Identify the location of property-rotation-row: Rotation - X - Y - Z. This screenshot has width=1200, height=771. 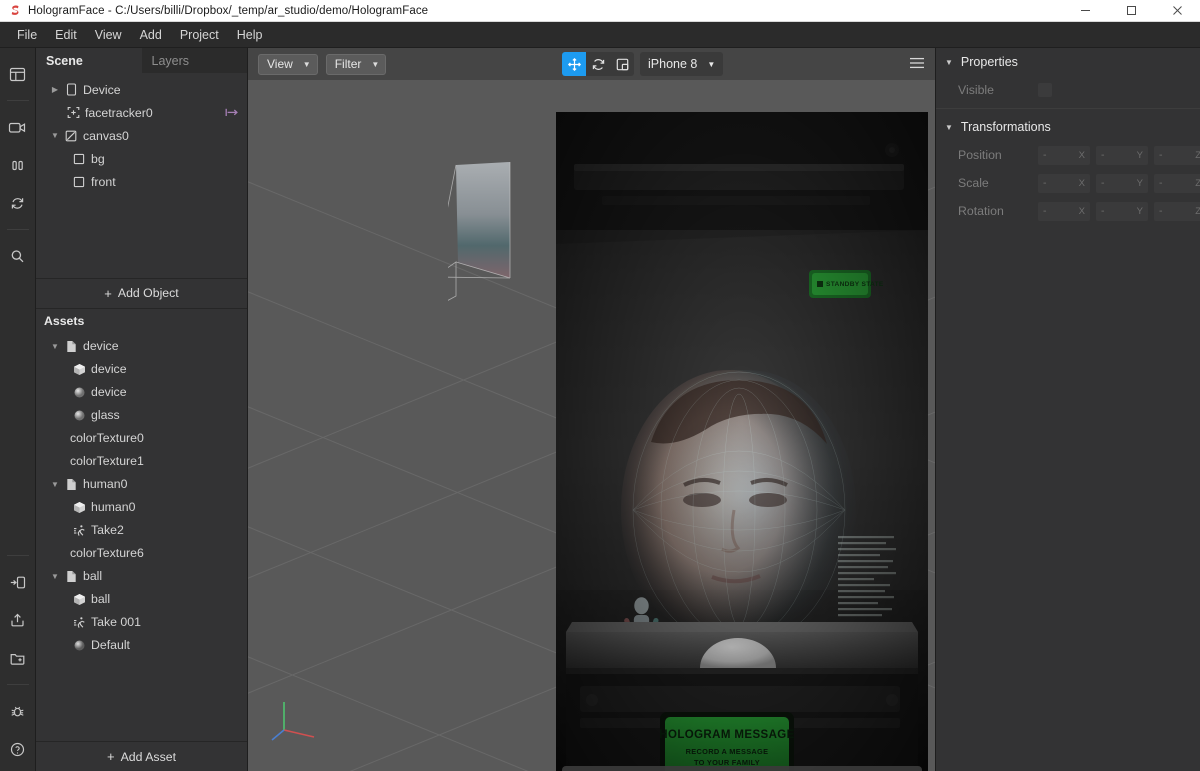
(1068, 211).